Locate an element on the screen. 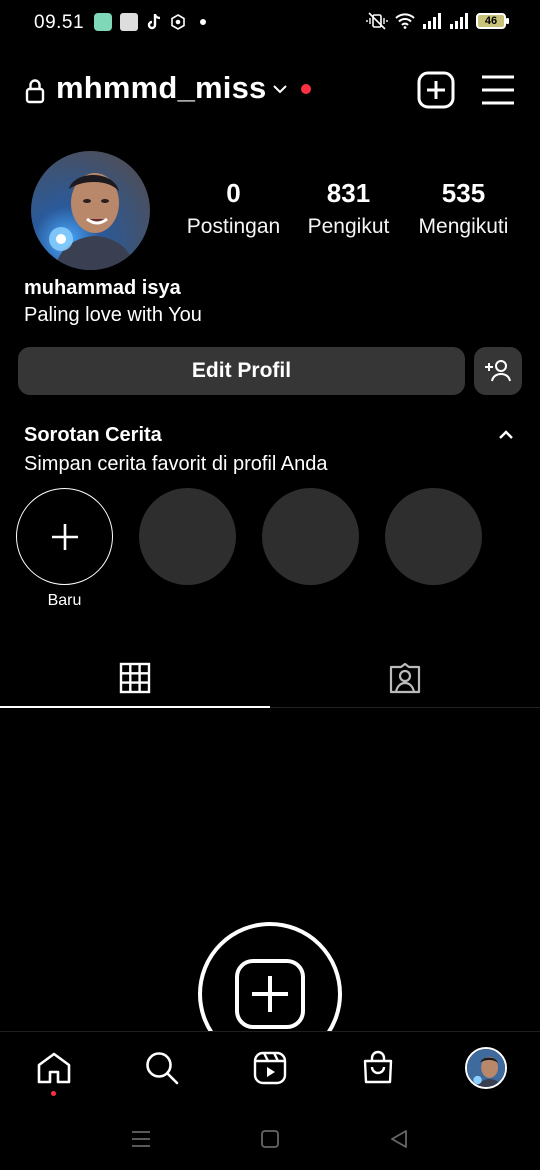 The width and height of the screenshot is (540, 1170). highlights-title: Sorotan Cerita is located at coordinates (93, 435).